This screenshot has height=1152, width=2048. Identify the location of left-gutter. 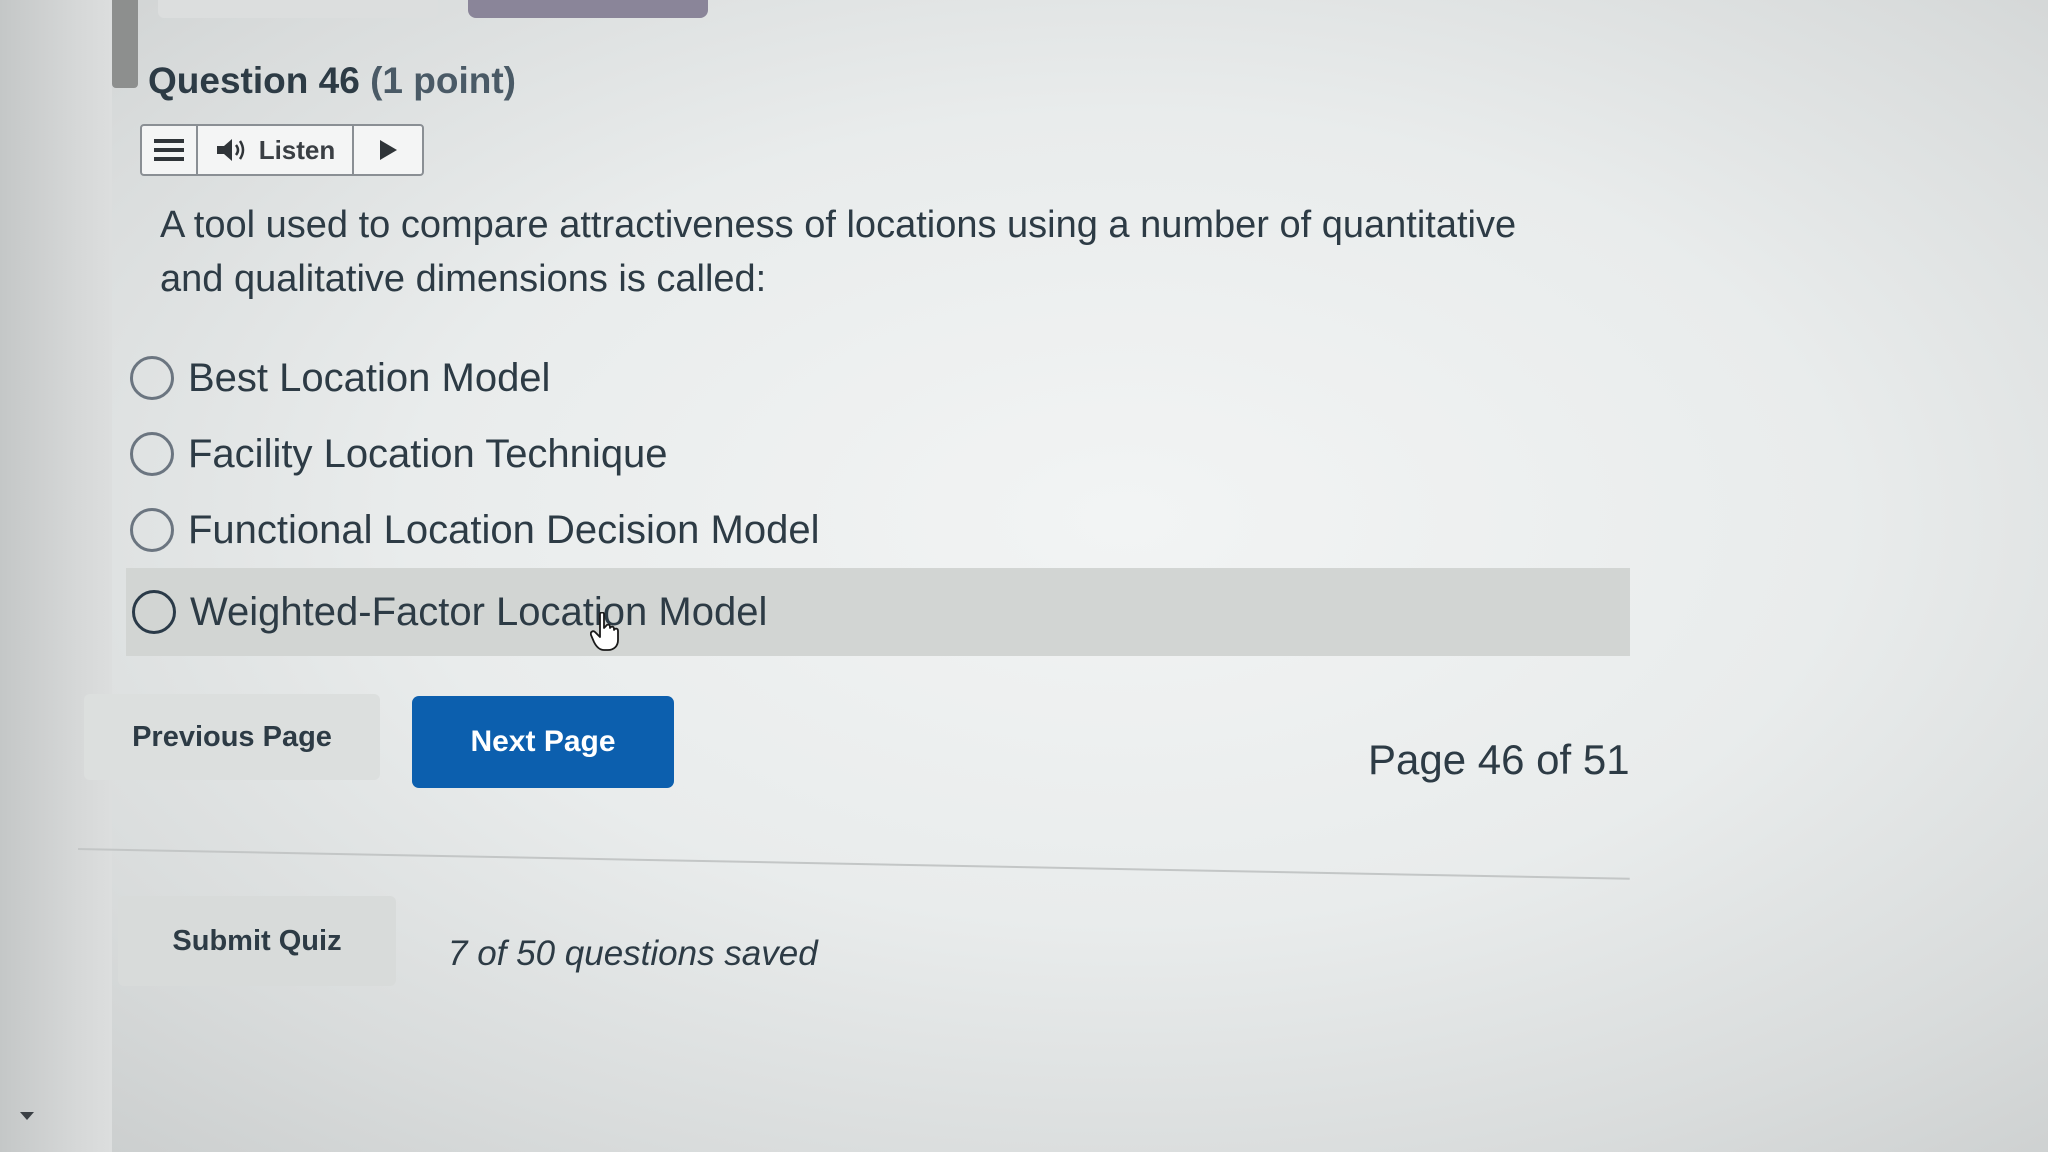
(56, 576).